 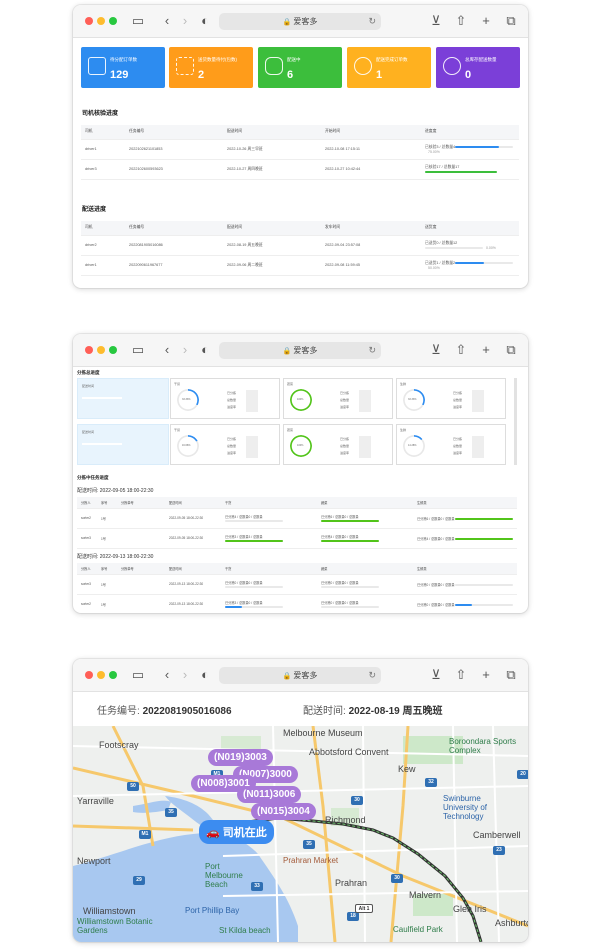 What do you see at coordinates (236, 832) in the screenshot?
I see `driver-location-marker: 🚗 司机在此` at bounding box center [236, 832].